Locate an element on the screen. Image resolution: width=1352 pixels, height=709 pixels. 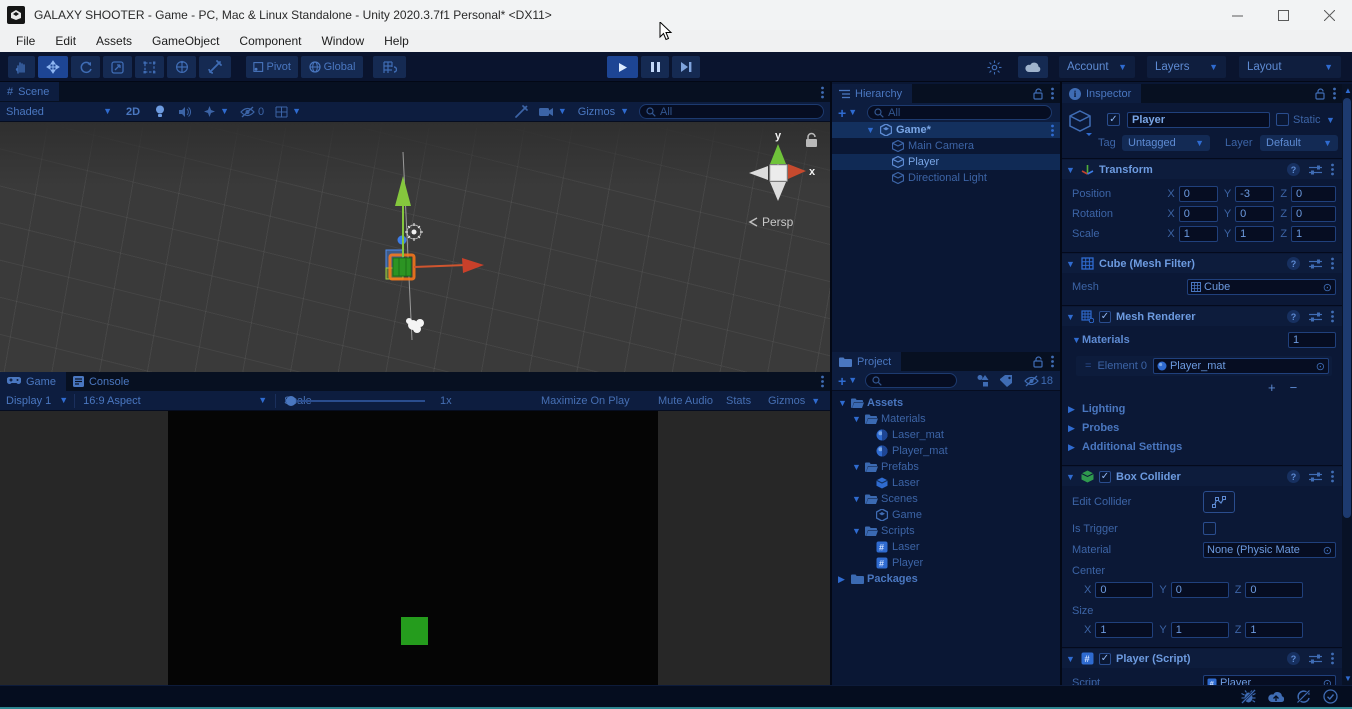
hierarchy-scene-row: ▼ Game* is located at coordinates (946, 130).